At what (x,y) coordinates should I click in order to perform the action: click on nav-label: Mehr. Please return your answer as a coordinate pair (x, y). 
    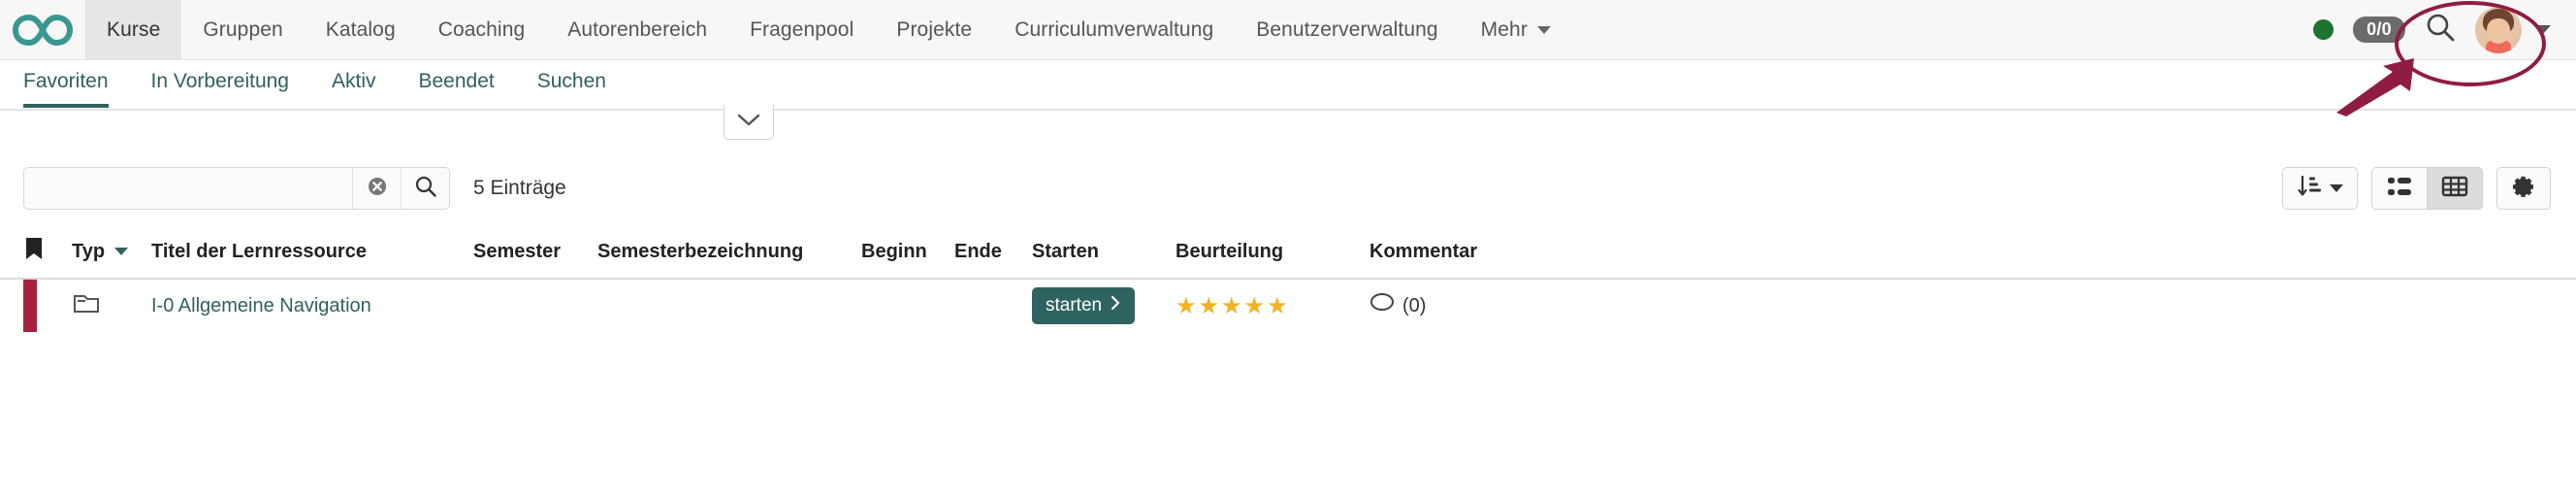
    Looking at the image, I should click on (1504, 29).